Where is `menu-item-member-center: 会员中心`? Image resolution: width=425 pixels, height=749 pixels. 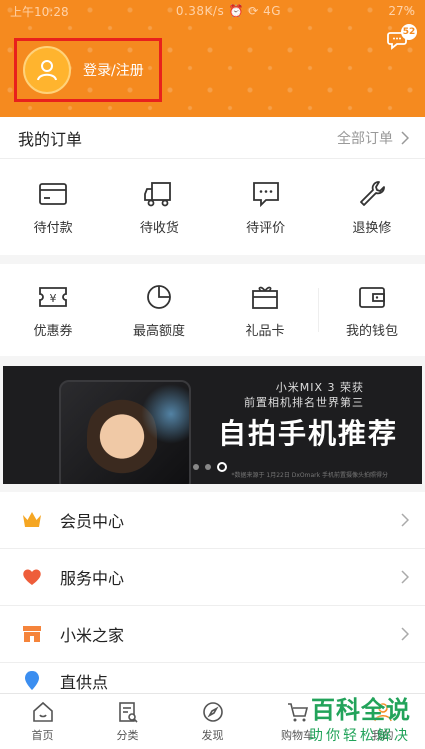
menu-item-member-center: 会员中心 is located at coordinates (212, 520).